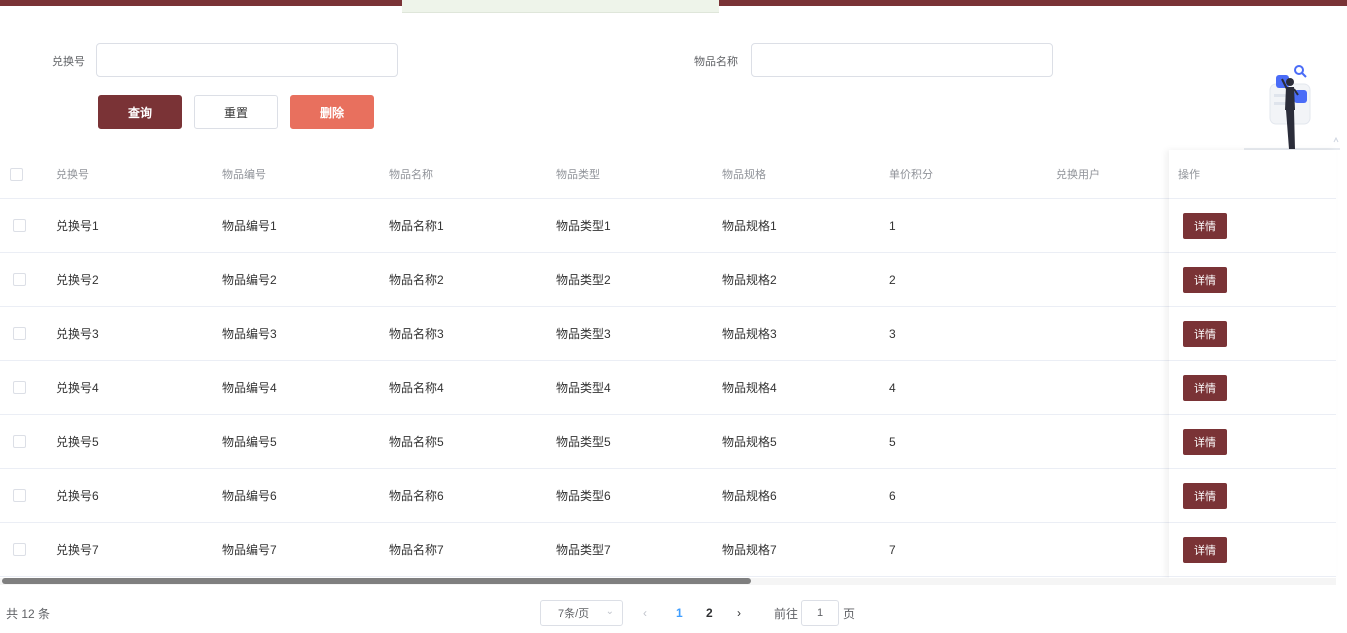 This screenshot has width=1347, height=633. I want to click on item-type-cell: 物品类型2, so click(583, 280).